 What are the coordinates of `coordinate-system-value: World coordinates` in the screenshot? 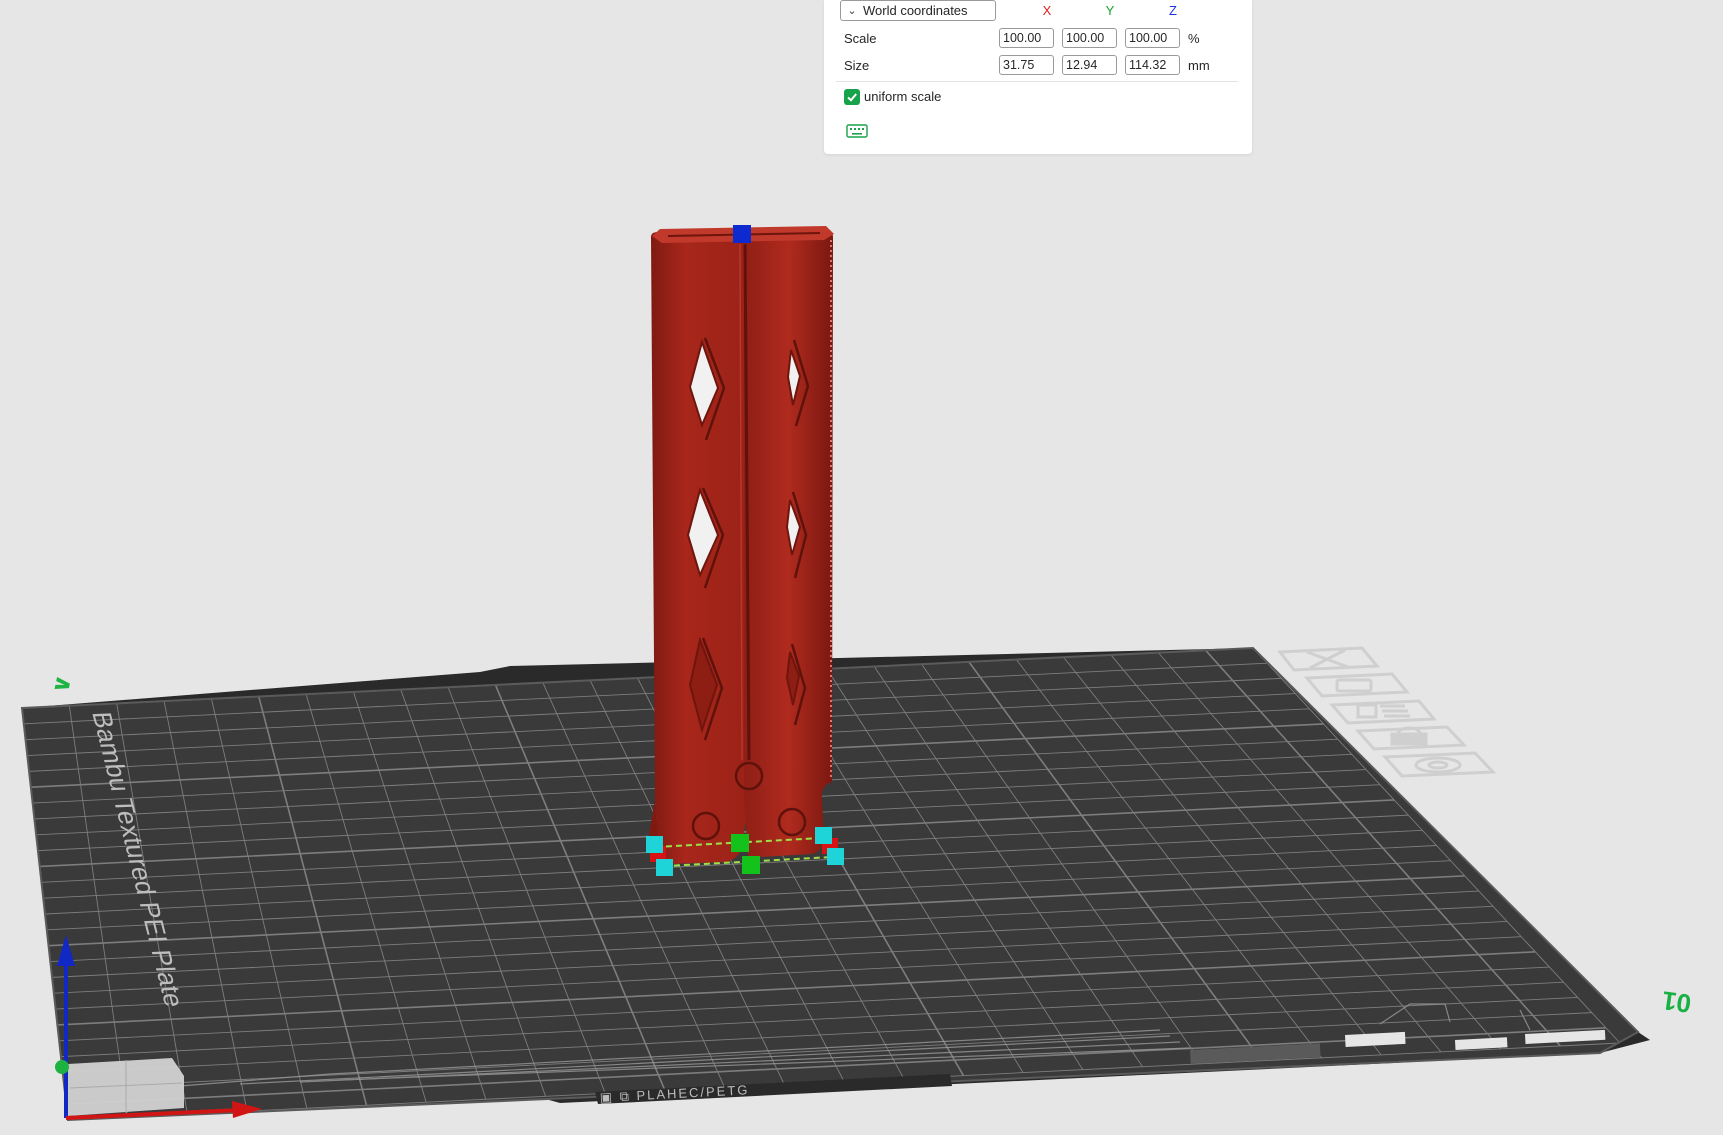 It's located at (915, 10).